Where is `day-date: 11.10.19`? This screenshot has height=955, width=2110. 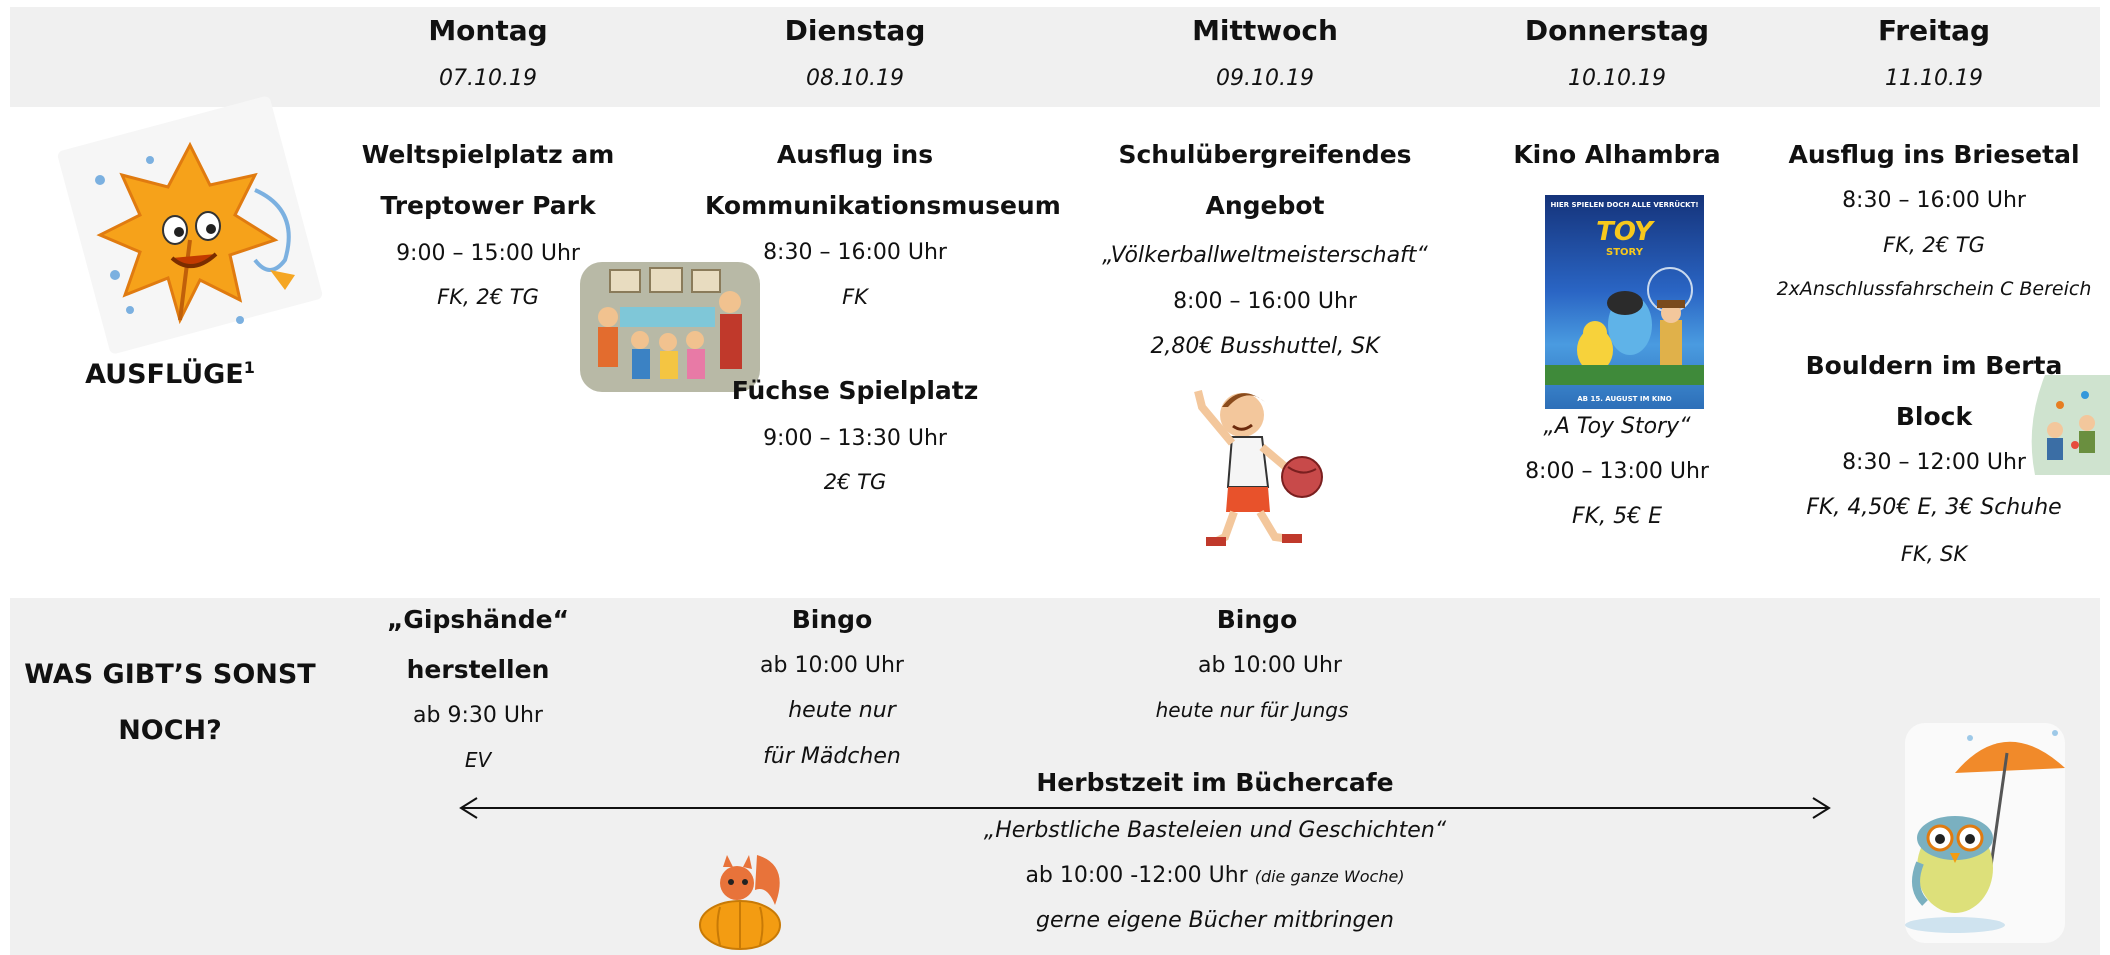 day-date: 11.10.19 is located at coordinates (1934, 78).